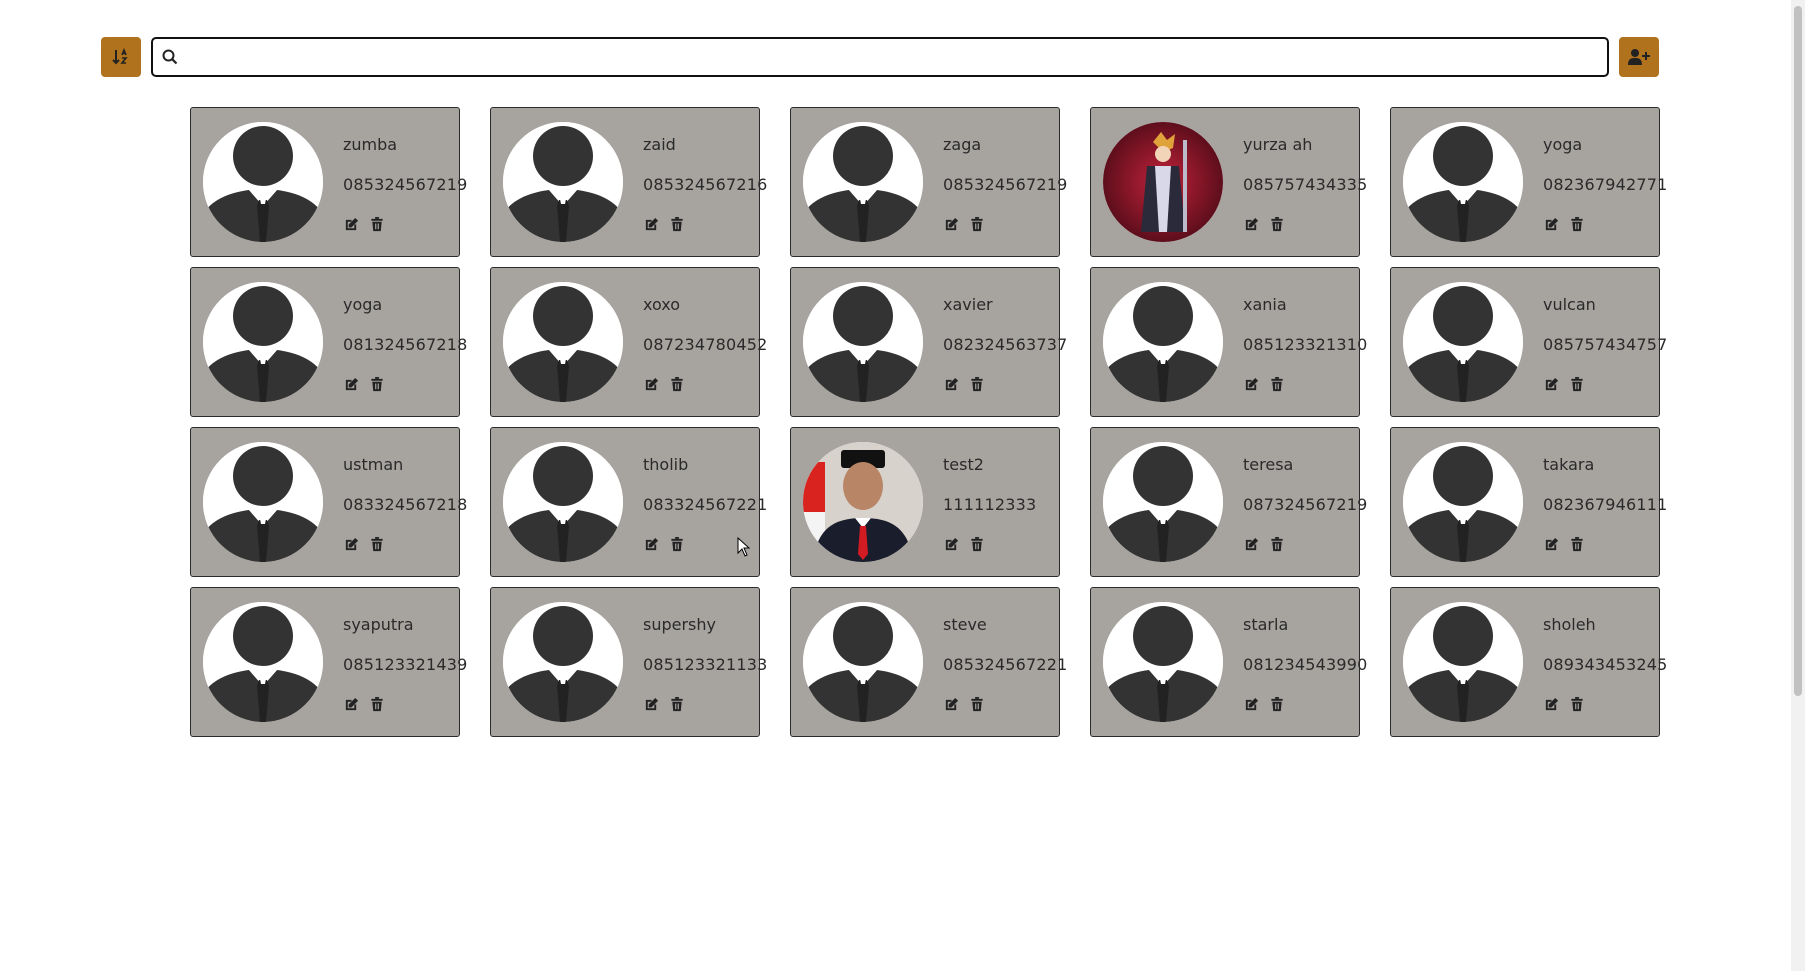 The image size is (1805, 971). I want to click on contact-phone: 085123321310, so click(1305, 344).